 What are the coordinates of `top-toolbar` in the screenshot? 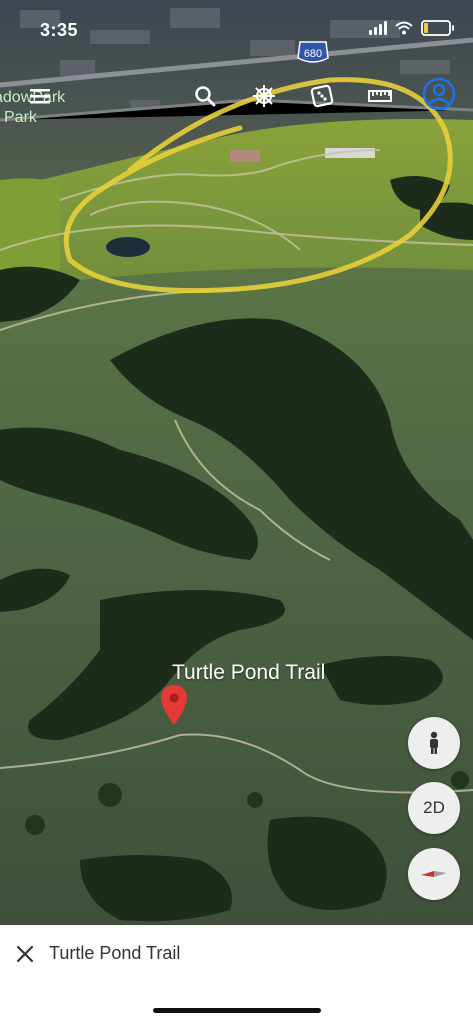 It's located at (236, 97).